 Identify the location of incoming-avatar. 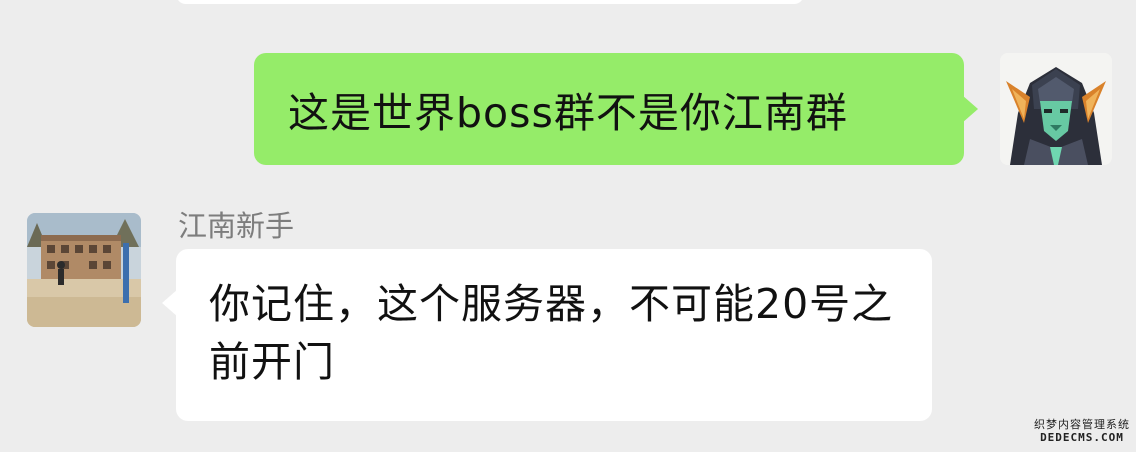
(84, 270).